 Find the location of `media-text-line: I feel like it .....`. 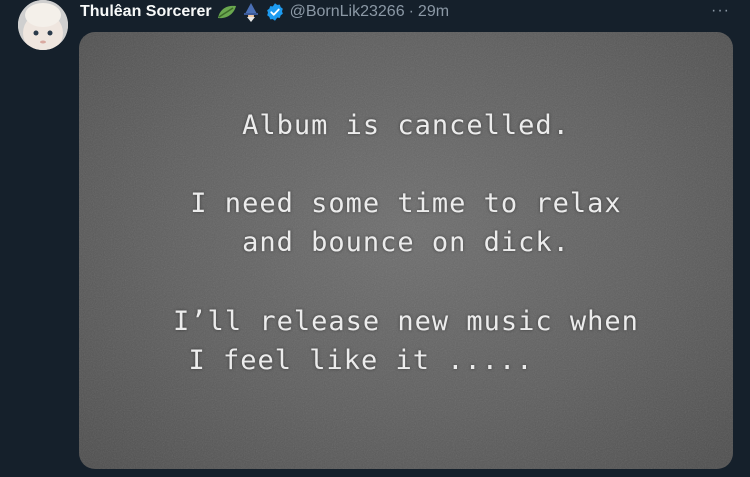

media-text-line: I feel like it ..... is located at coordinates (361, 360).